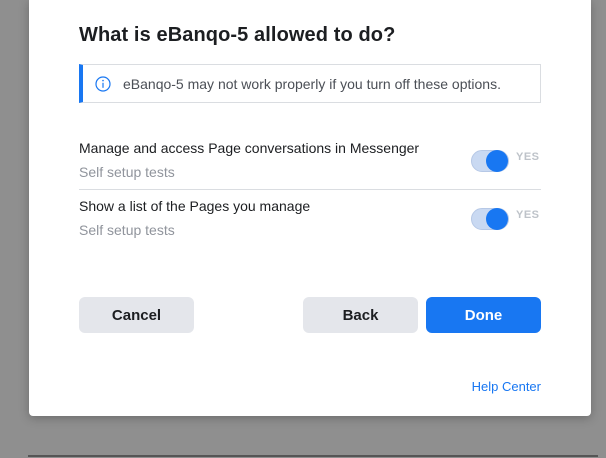 The image size is (606, 458). Describe the element at coordinates (237, 35) in the screenshot. I see `dialog-title: What is eBanqo-5 allowed to do?` at that location.